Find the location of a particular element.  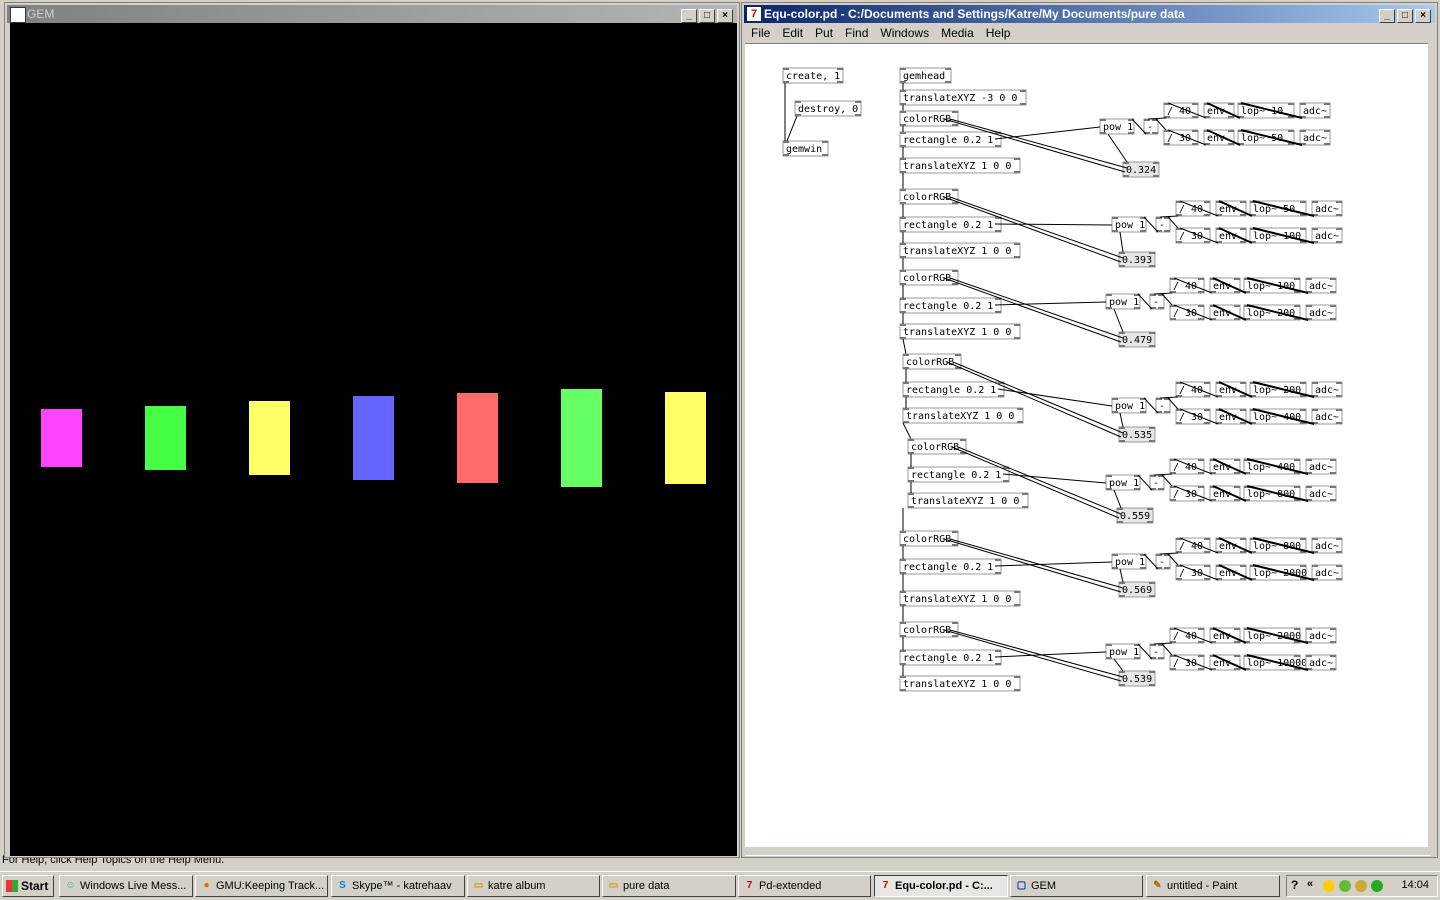

number-box: 0.559 is located at coordinates (1135, 515).